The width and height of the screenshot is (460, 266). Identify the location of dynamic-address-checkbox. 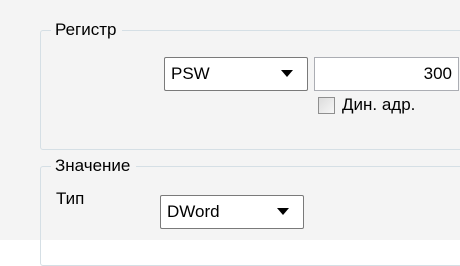
(326, 105).